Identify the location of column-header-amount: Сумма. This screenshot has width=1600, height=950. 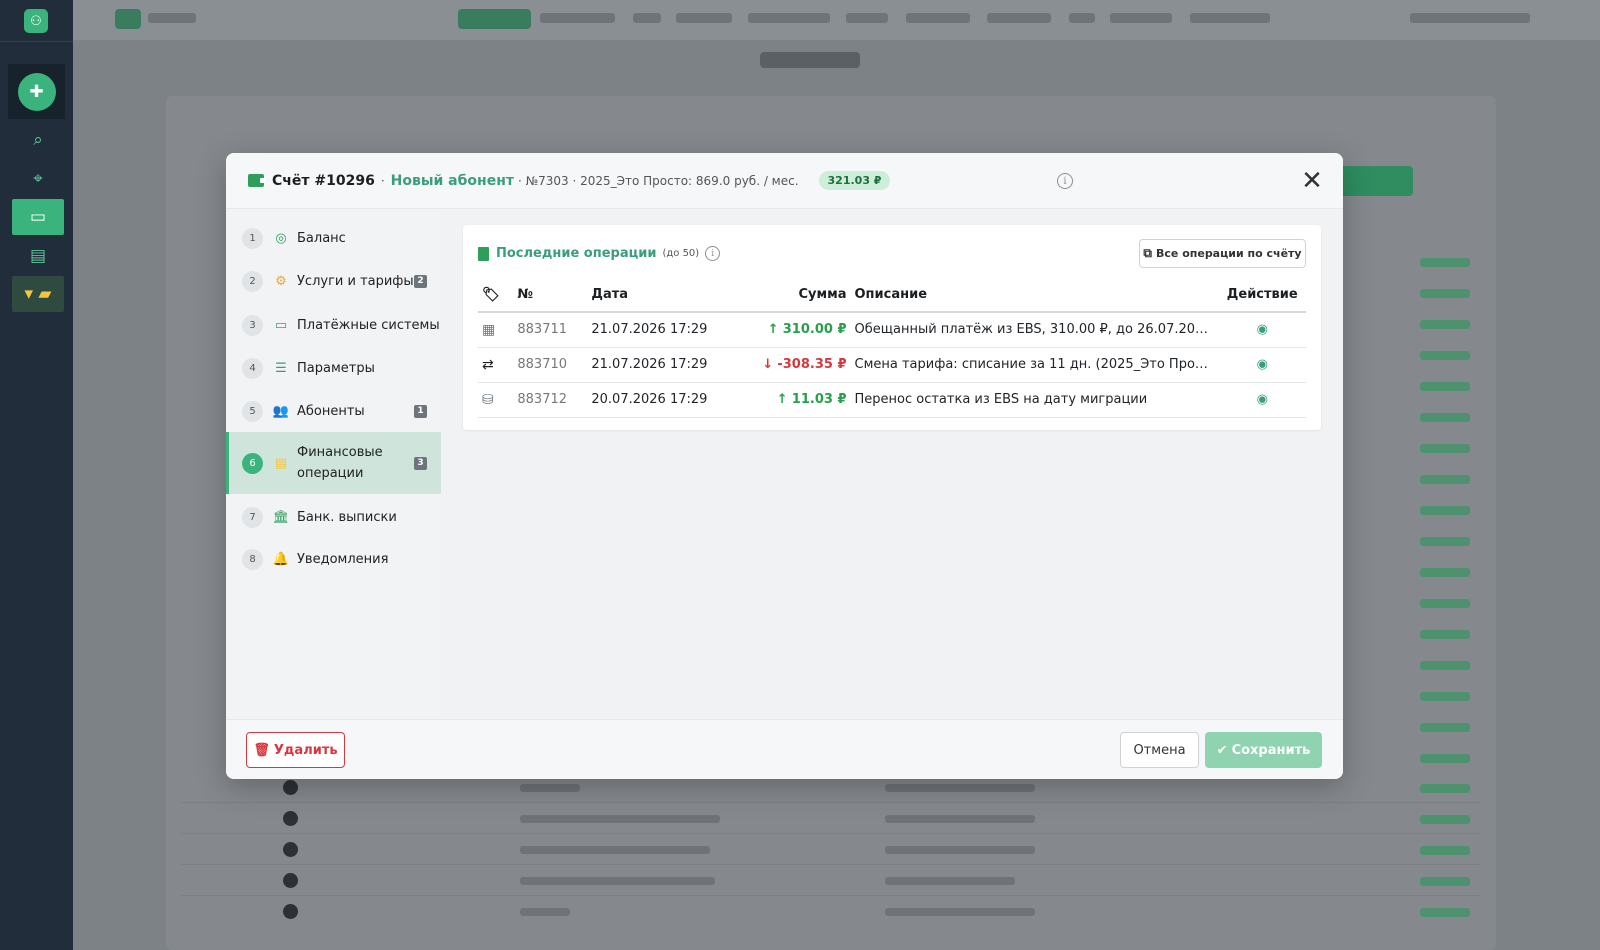
(781, 295).